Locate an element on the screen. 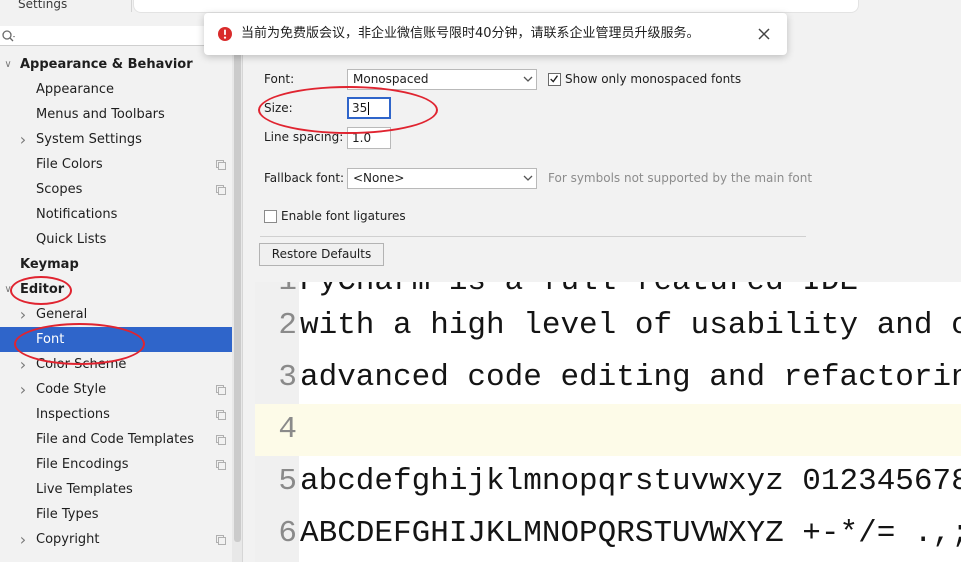 The image size is (961, 562). sidebar-item-editor: ∨ Editor is located at coordinates (121, 289).